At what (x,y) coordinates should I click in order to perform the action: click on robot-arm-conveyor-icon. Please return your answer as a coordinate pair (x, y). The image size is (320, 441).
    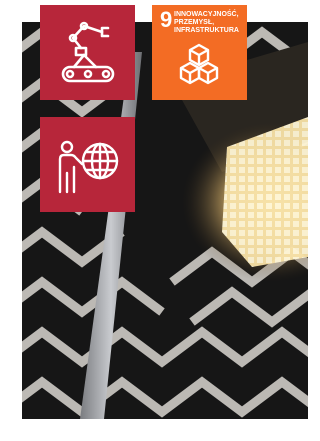
    Looking at the image, I should click on (88, 52).